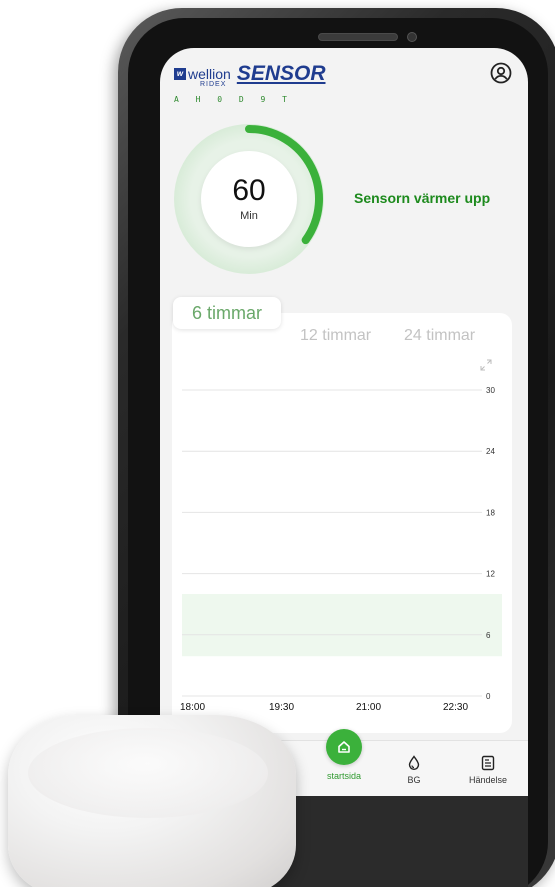 This screenshot has width=555, height=887. What do you see at coordinates (412, 37) in the screenshot?
I see `front-camera` at bounding box center [412, 37].